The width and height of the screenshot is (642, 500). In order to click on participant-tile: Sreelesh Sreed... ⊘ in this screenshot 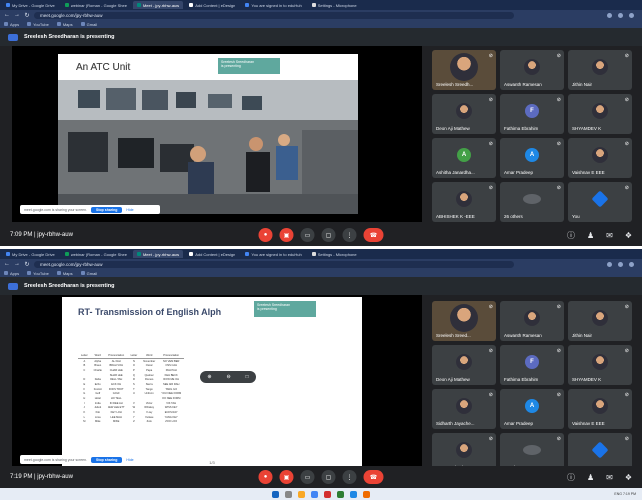, I will do `click(464, 321)`.